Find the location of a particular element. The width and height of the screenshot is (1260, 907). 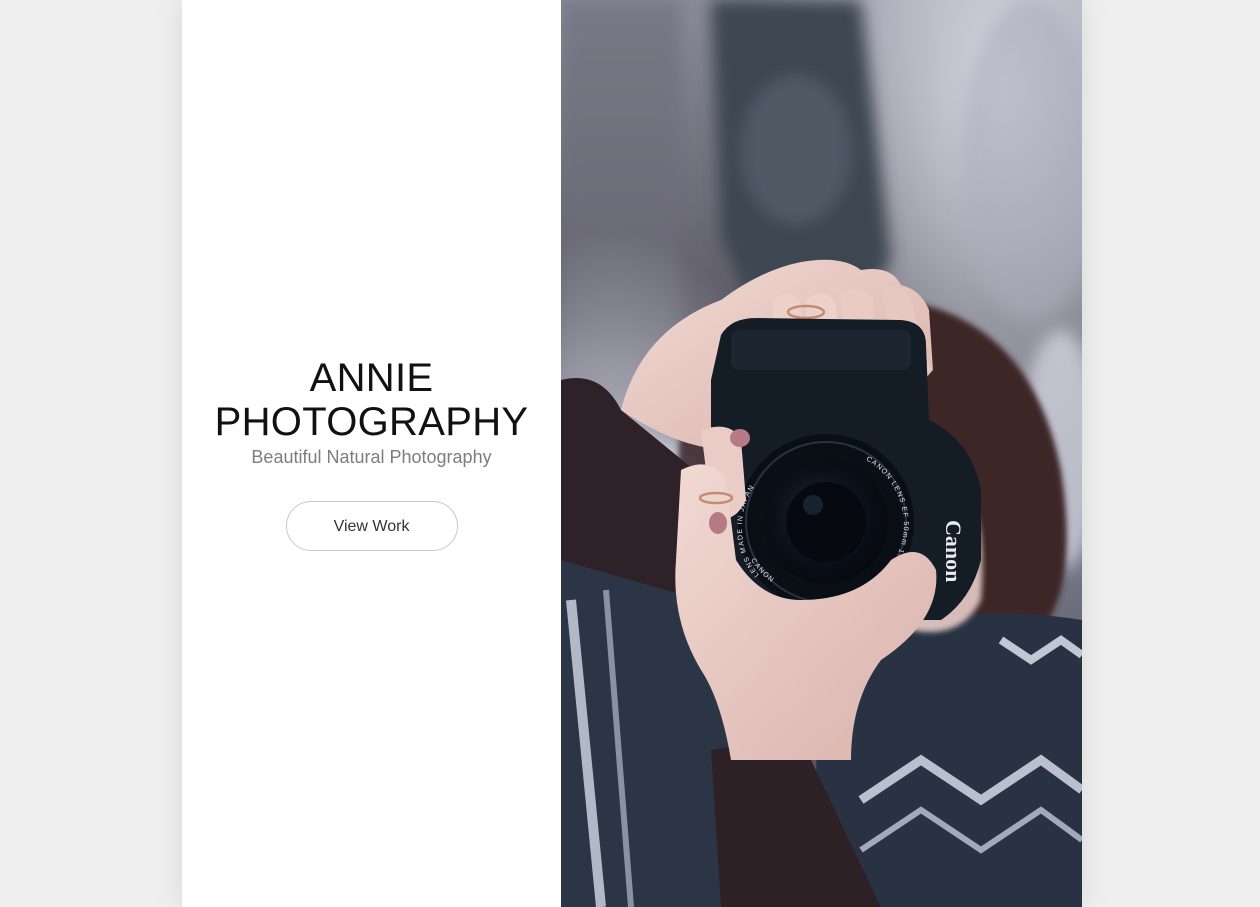

site-title-line2: PHOTOGRAPHY is located at coordinates (371, 422).